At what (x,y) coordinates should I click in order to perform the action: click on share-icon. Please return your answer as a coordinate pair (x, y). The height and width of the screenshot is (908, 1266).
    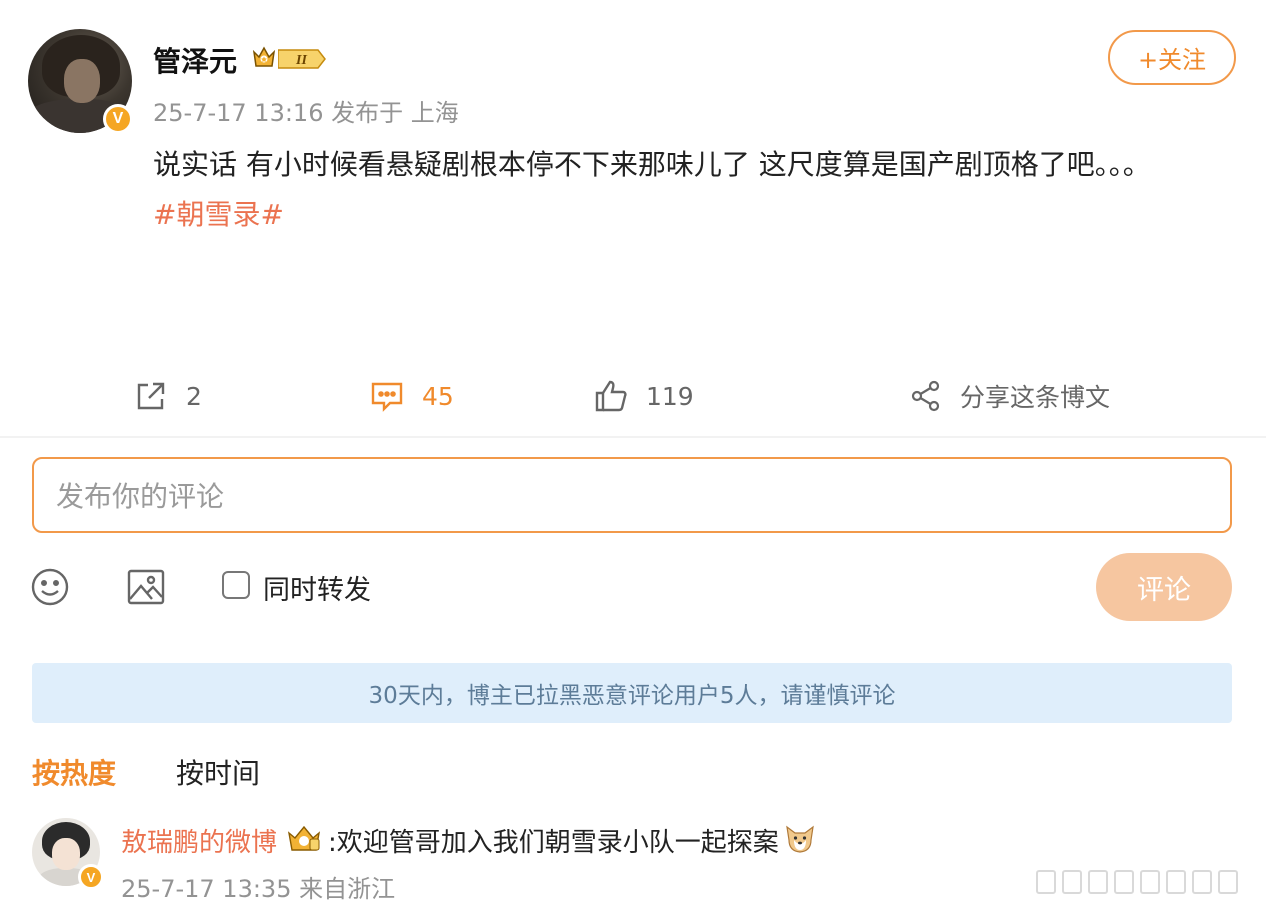
    Looking at the image, I should click on (925, 396).